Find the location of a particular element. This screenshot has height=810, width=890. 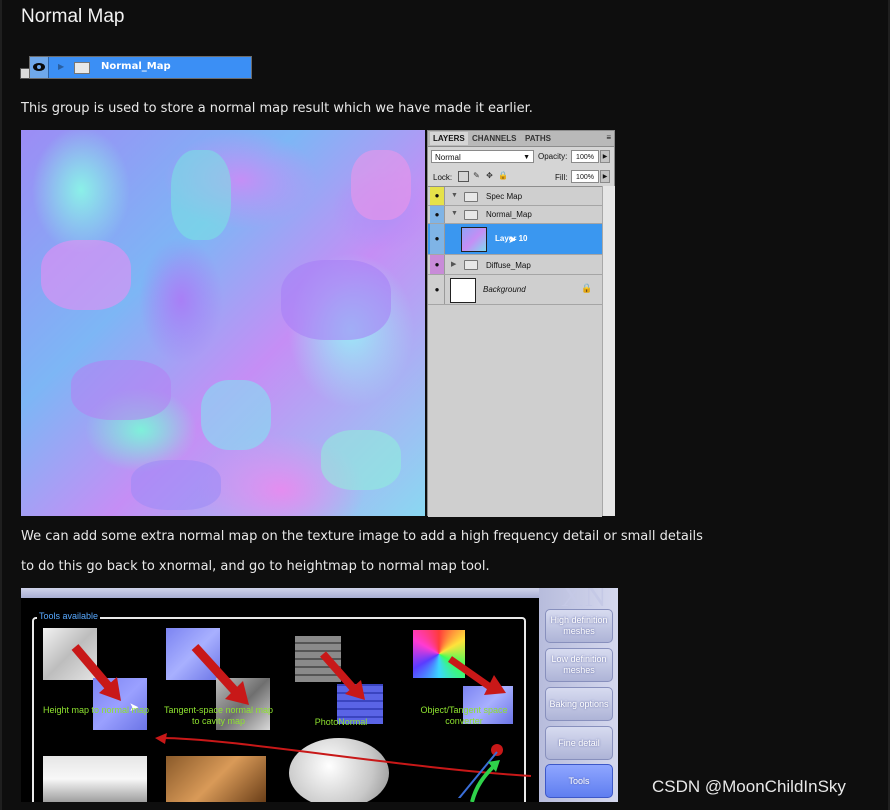

tools-button: Tools is located at coordinates (579, 781).